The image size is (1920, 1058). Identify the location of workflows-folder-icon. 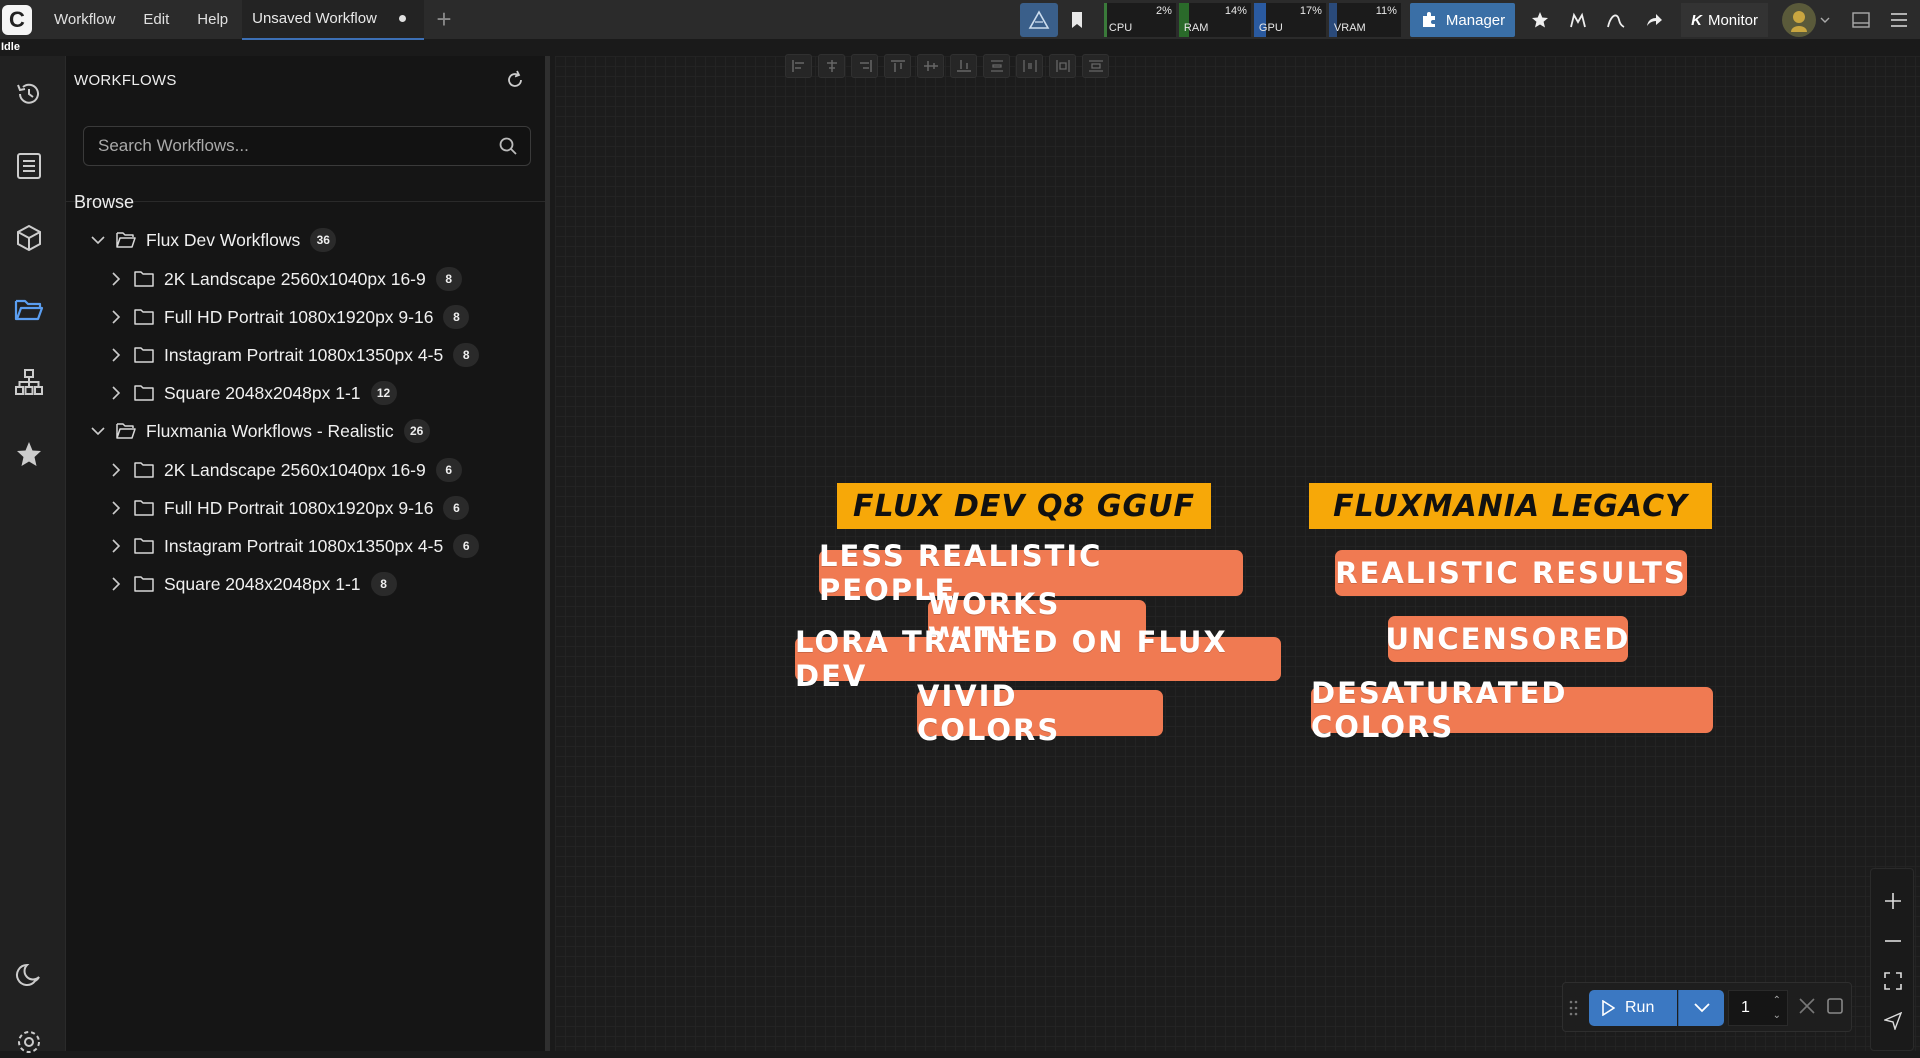
(29, 310).